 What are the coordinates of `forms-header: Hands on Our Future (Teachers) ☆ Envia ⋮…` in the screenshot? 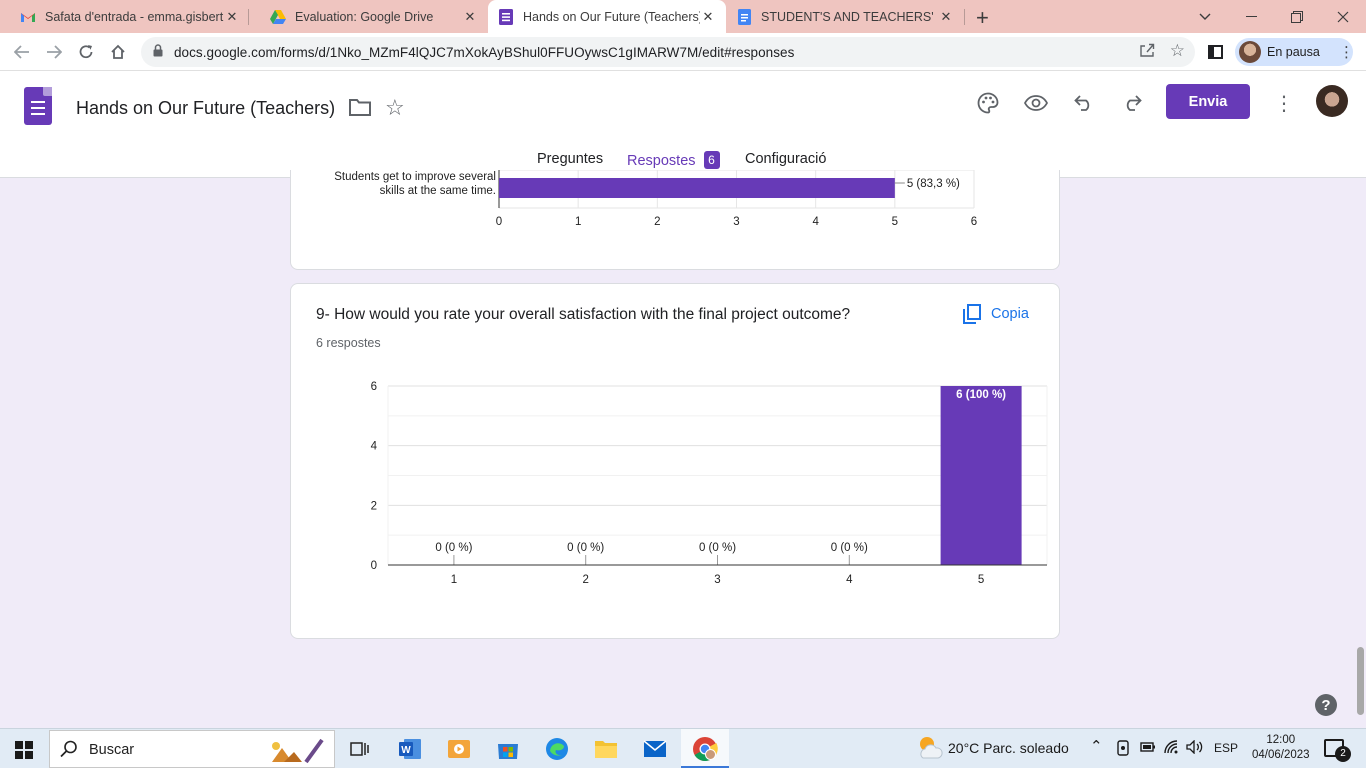 It's located at (683, 124).